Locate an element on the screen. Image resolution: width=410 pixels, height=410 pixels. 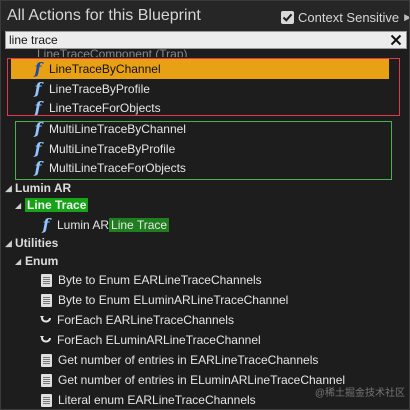
list-item-label-prefix: Lumin AR is located at coordinates (83, 225).